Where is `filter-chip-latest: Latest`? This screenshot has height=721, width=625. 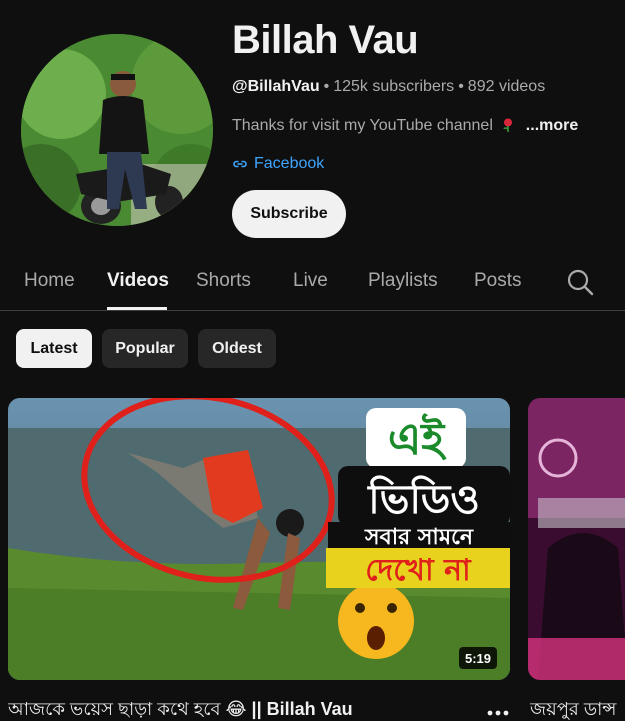
filter-chip-latest: Latest is located at coordinates (54, 348).